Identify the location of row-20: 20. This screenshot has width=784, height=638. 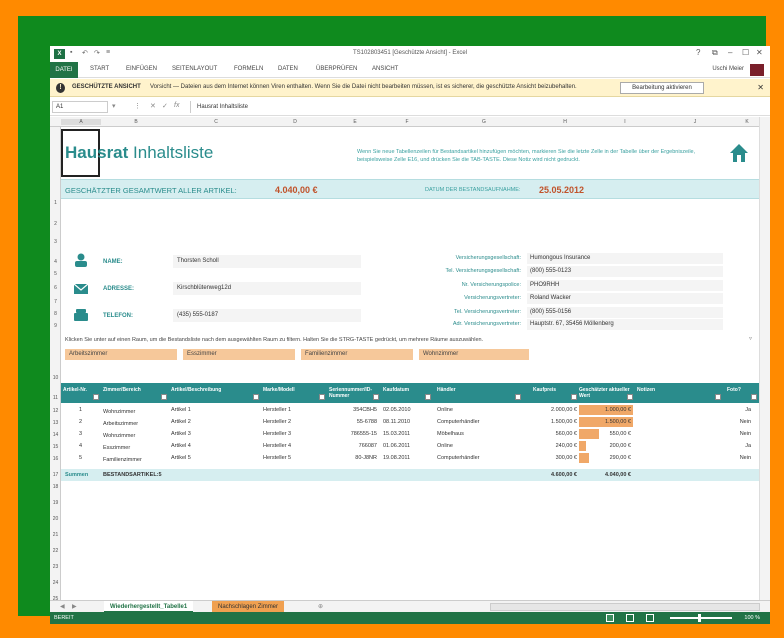
(55, 519).